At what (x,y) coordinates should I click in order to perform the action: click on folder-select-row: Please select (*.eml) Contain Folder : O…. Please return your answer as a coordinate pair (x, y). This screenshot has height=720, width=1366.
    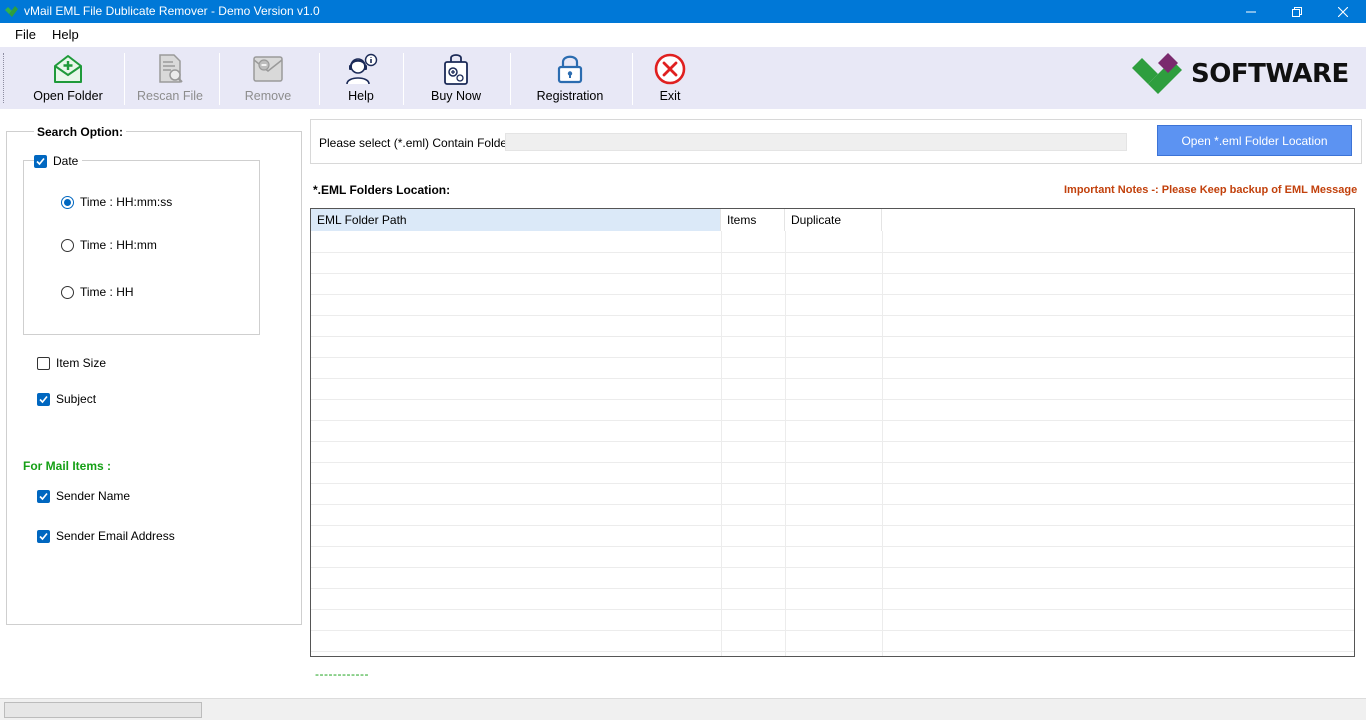
    Looking at the image, I should click on (836, 141).